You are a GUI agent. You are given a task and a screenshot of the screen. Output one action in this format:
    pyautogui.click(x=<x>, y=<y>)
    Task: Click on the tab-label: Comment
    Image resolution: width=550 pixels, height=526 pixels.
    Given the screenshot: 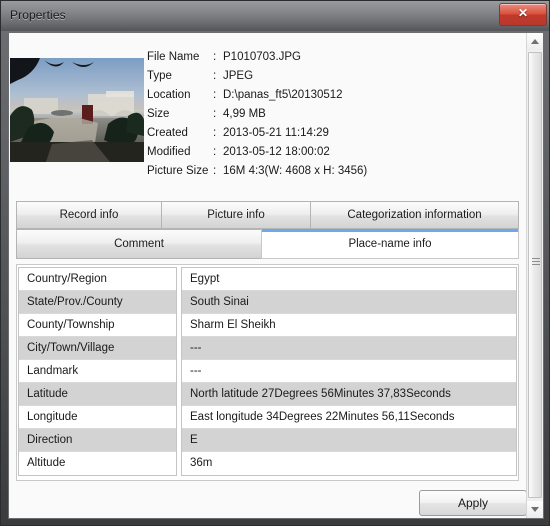 What is the action you would take?
    pyautogui.click(x=139, y=244)
    